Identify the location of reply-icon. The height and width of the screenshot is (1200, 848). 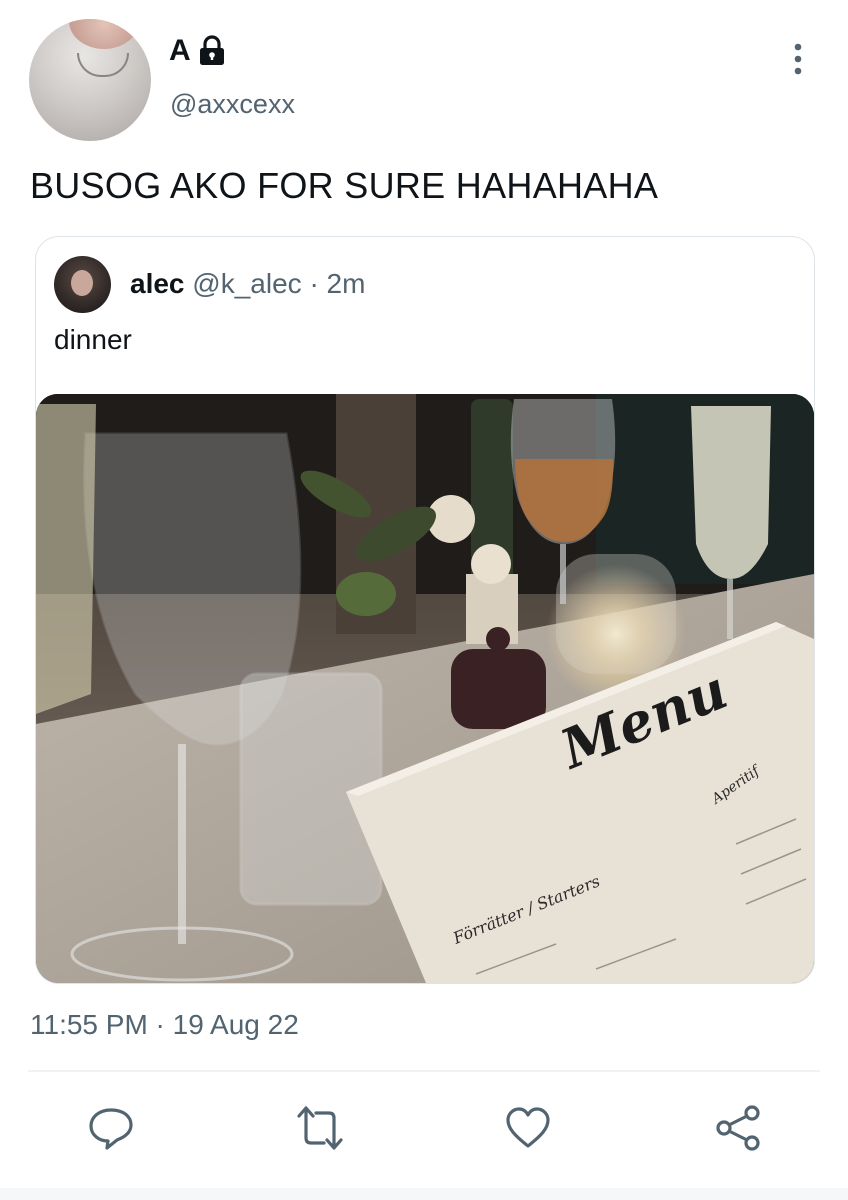
(111, 1128).